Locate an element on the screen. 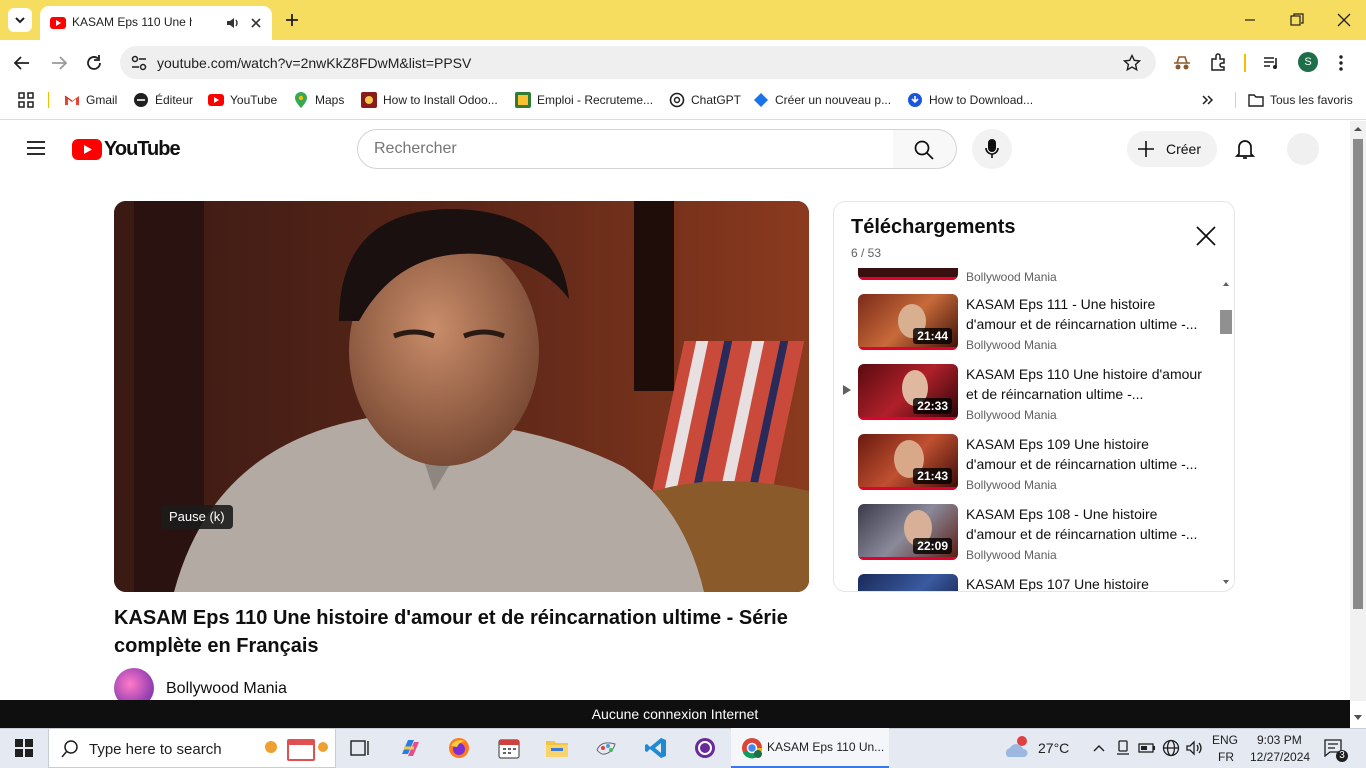 The width and height of the screenshot is (1366, 768). paint-app-icon is located at coordinates (607, 748).